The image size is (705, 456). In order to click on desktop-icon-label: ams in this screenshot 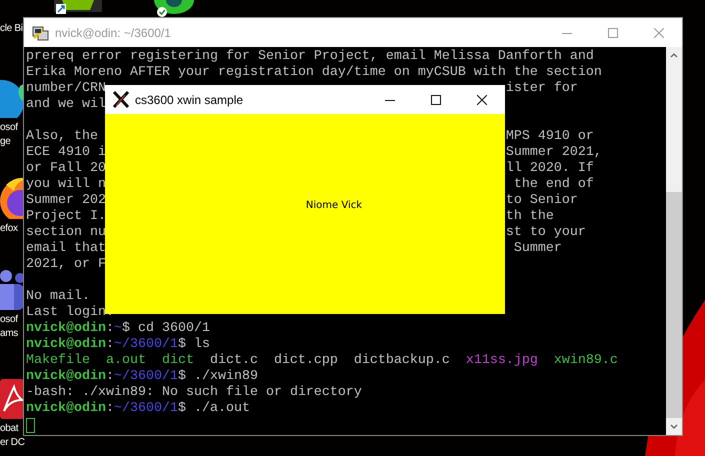, I will do `click(9, 334)`.